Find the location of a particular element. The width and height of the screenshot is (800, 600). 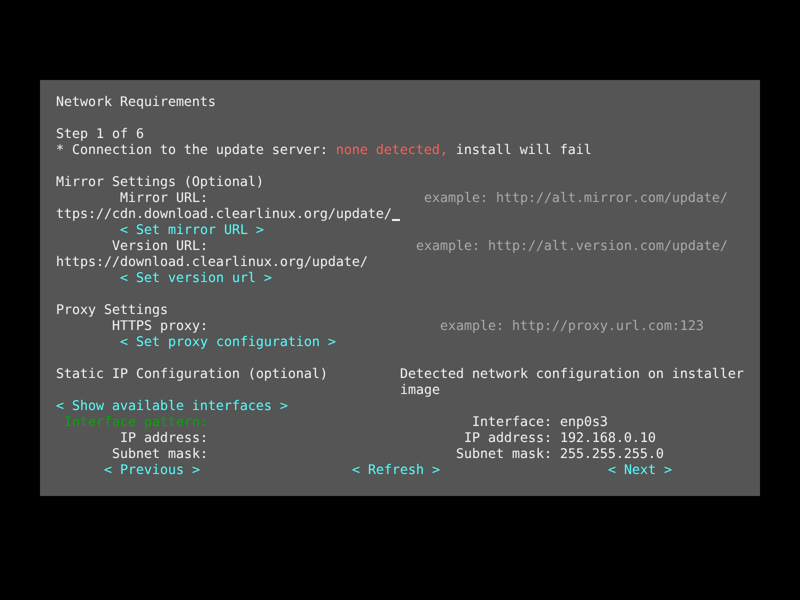

connection-status-line: * Connection to the update server: none detected, install will fail is located at coordinates (324, 151).